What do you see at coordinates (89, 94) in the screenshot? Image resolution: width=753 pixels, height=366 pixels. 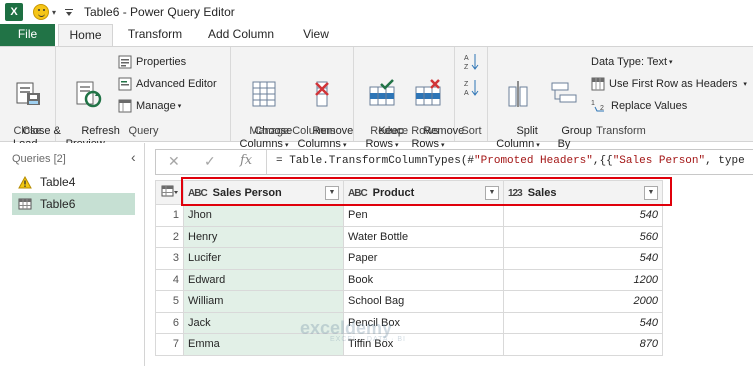 I see `refresh-icon` at bounding box center [89, 94].